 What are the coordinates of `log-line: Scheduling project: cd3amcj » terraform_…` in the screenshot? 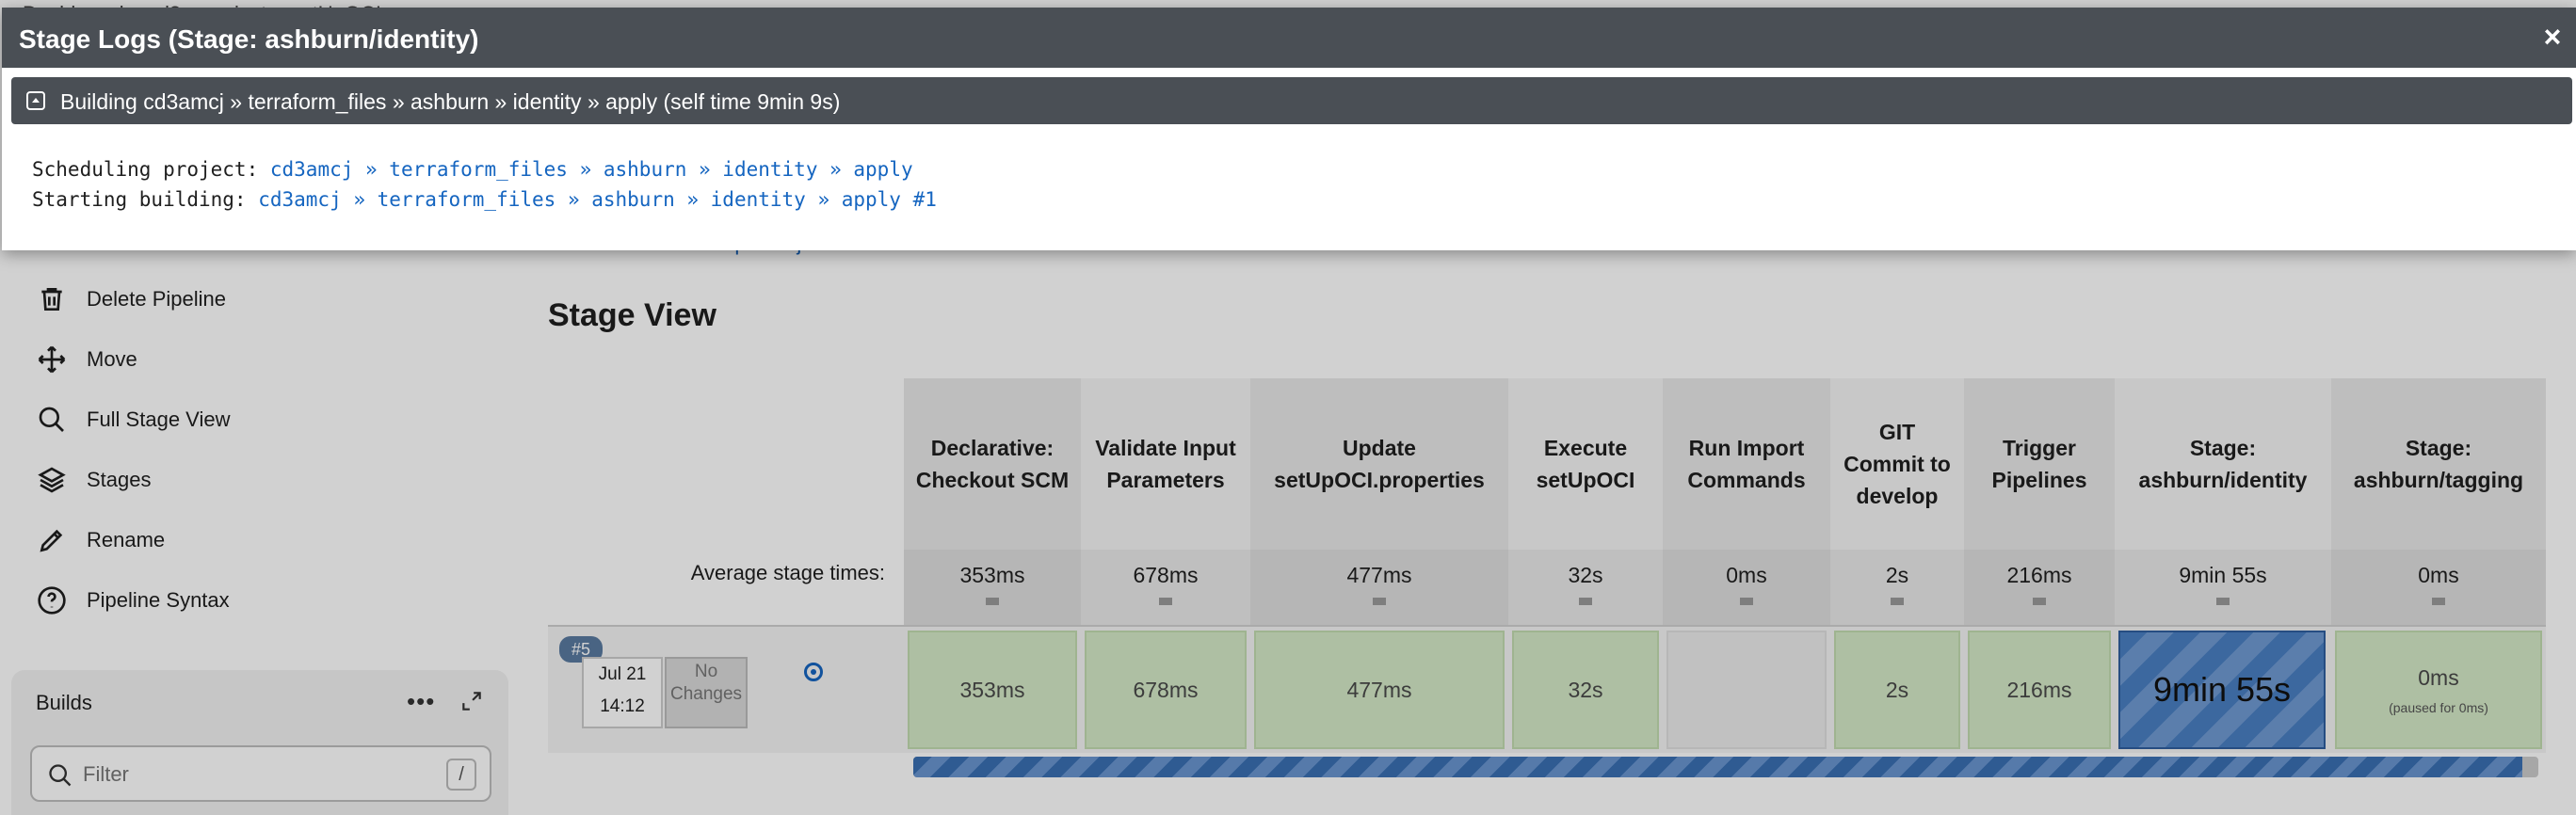 It's located at (484, 169).